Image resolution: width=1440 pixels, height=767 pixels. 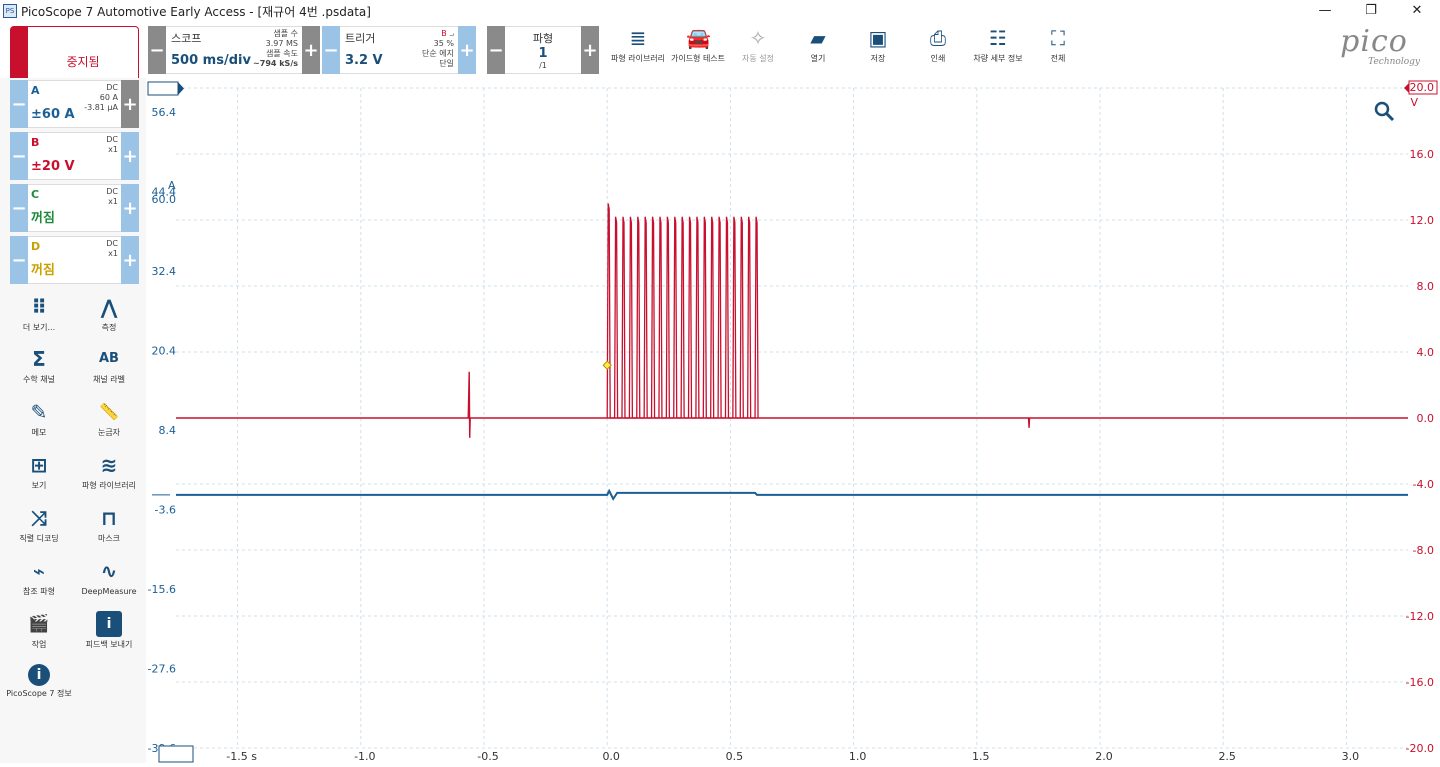 What do you see at coordinates (1423, 550) in the screenshot?
I see `right-tick-label: -8.0` at bounding box center [1423, 550].